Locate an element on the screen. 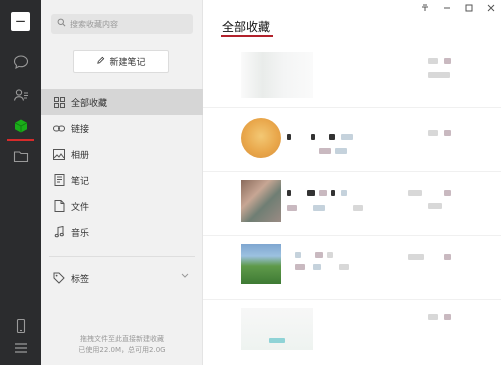 The height and width of the screenshot is (365, 501). pen-icon is located at coordinates (100, 62).